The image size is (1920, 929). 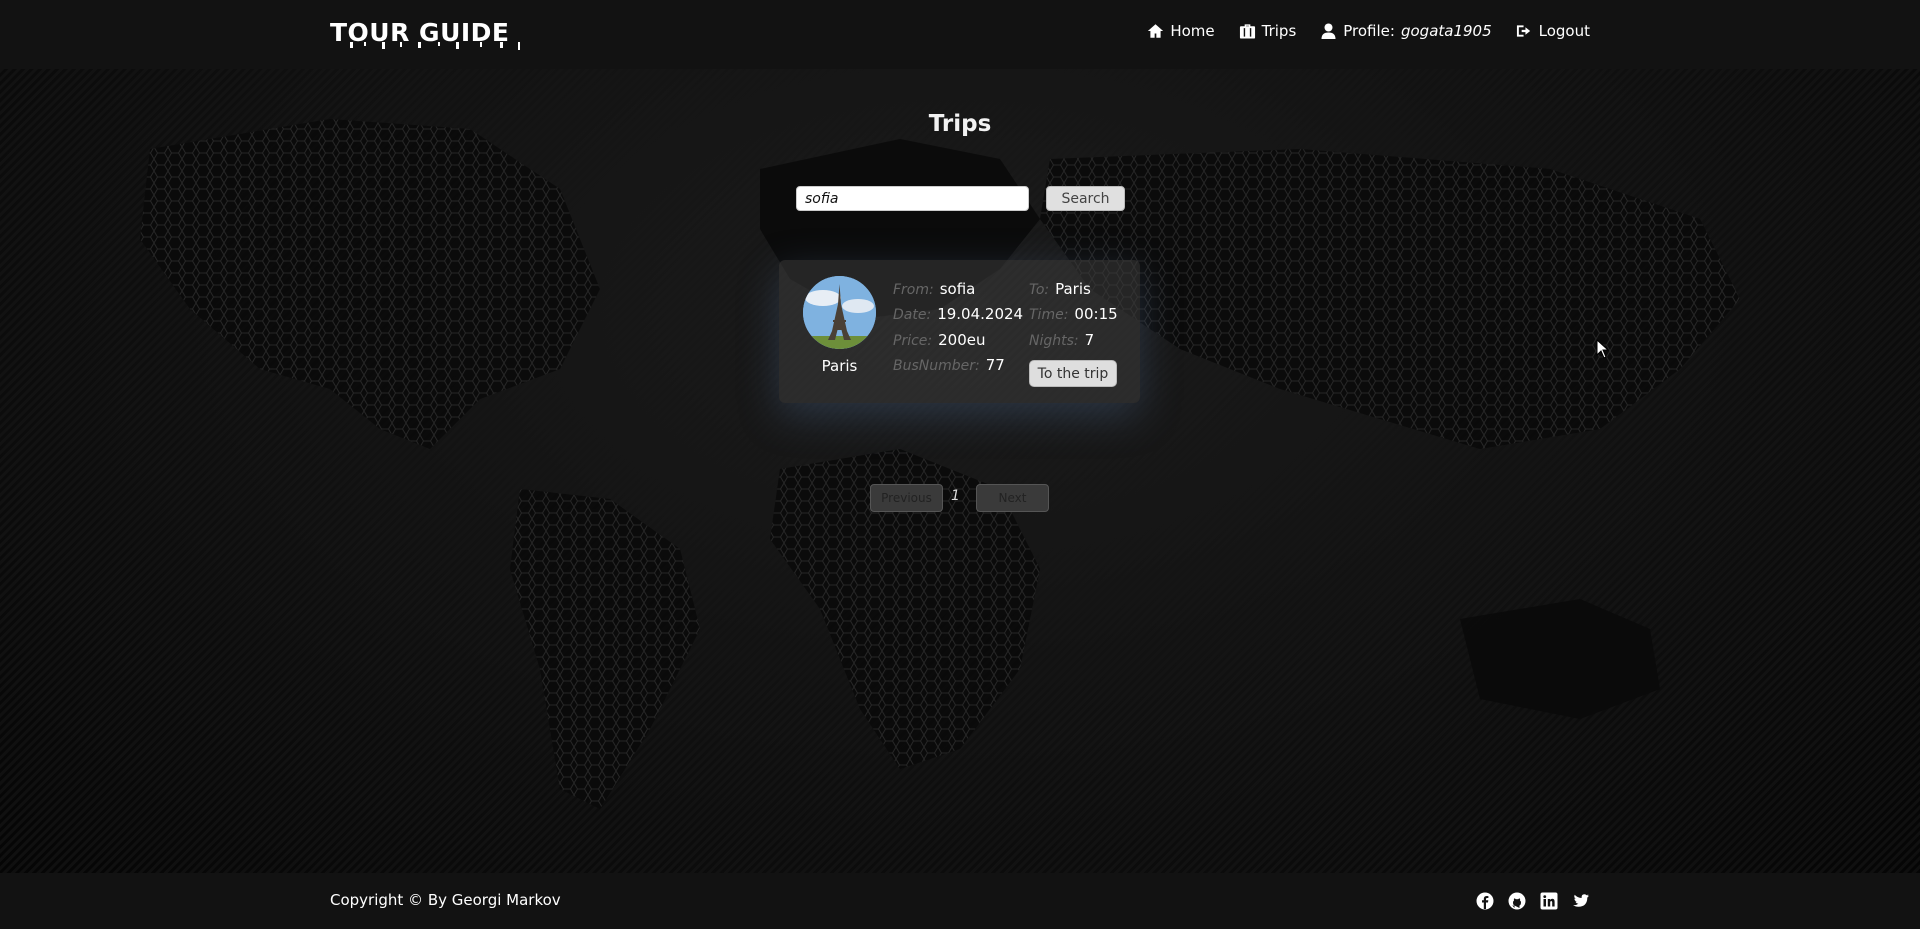 I want to click on nav-logout: Logout, so click(x=1553, y=31).